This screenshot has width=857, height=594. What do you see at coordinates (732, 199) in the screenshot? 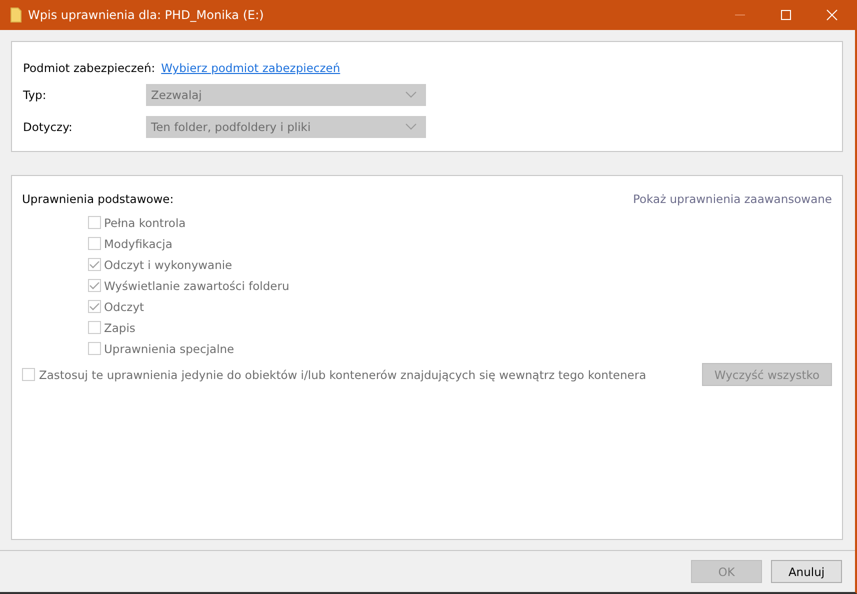
I see `advanced-permissions-link: Pokaż uprawnienia zaawansowane` at bounding box center [732, 199].